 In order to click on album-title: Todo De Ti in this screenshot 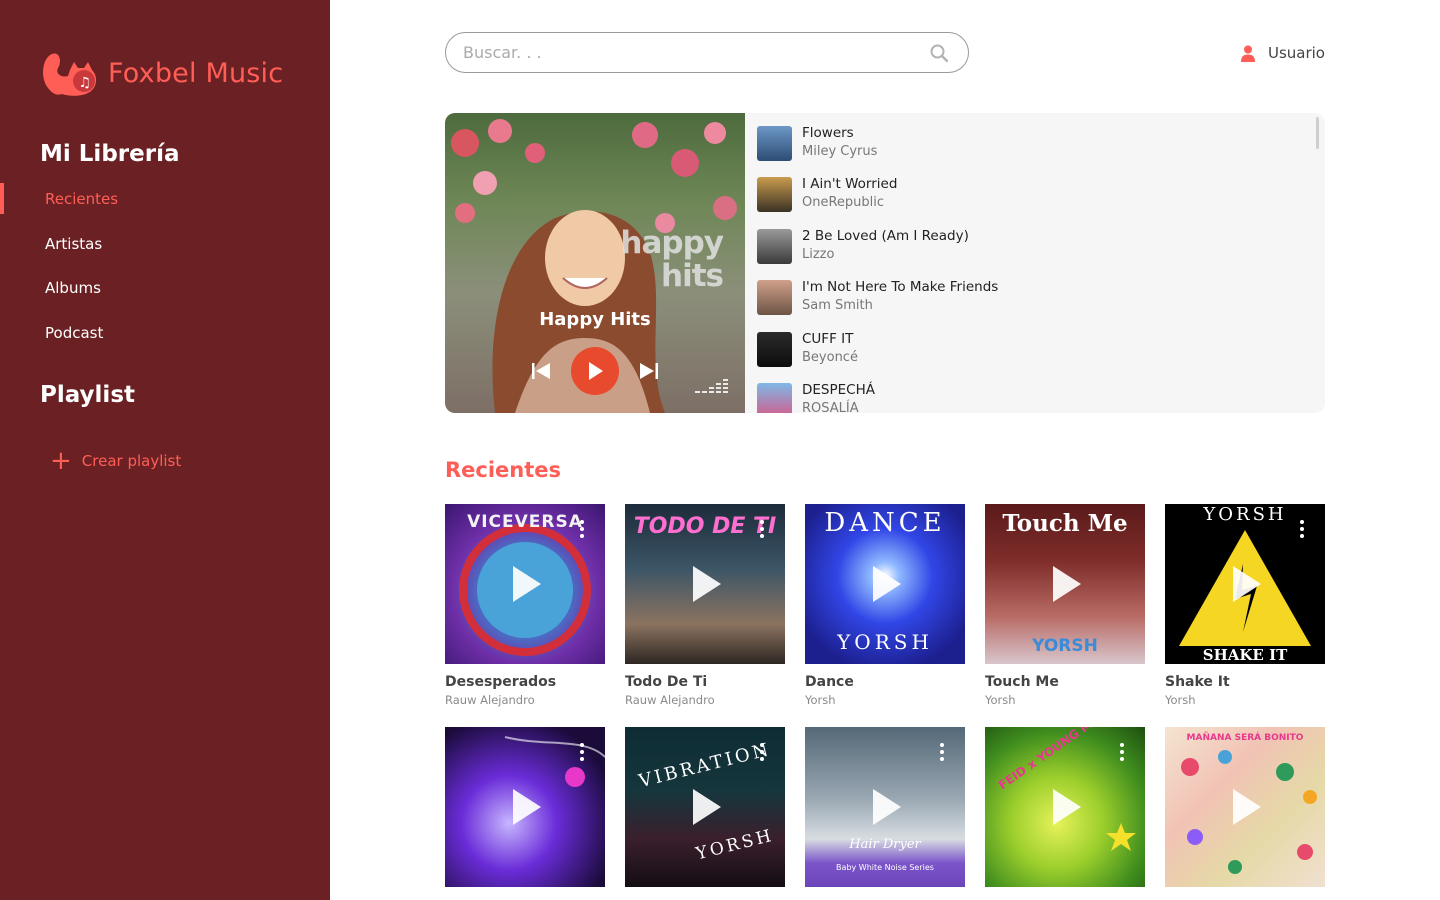, I will do `click(666, 682)`.